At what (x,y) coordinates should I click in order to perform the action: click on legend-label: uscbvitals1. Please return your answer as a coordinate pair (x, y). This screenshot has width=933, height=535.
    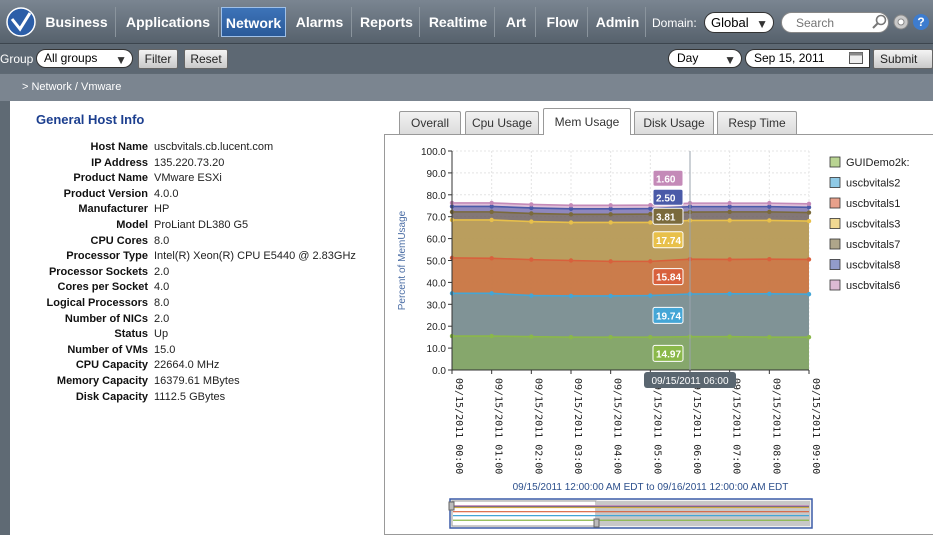
    Looking at the image, I should click on (873, 204).